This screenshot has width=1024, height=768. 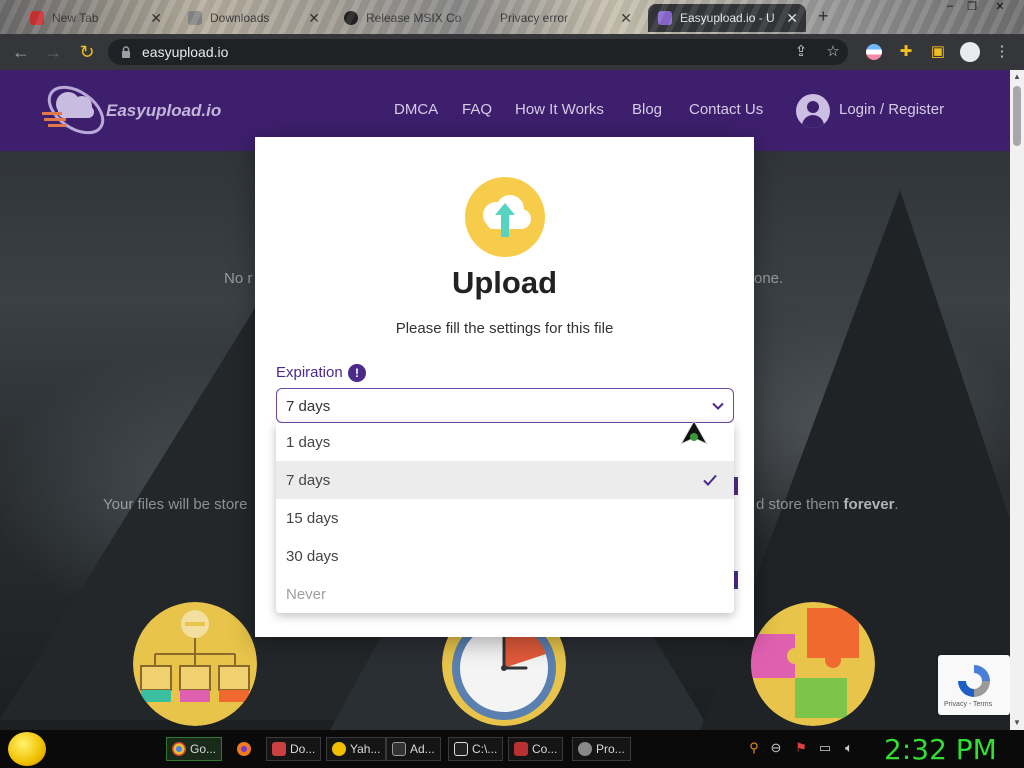 I want to click on browser-toolbar: ← → ↻ easyupload.io ⇪ ☆ ✚ ▣ ⋮, so click(x=512, y=52).